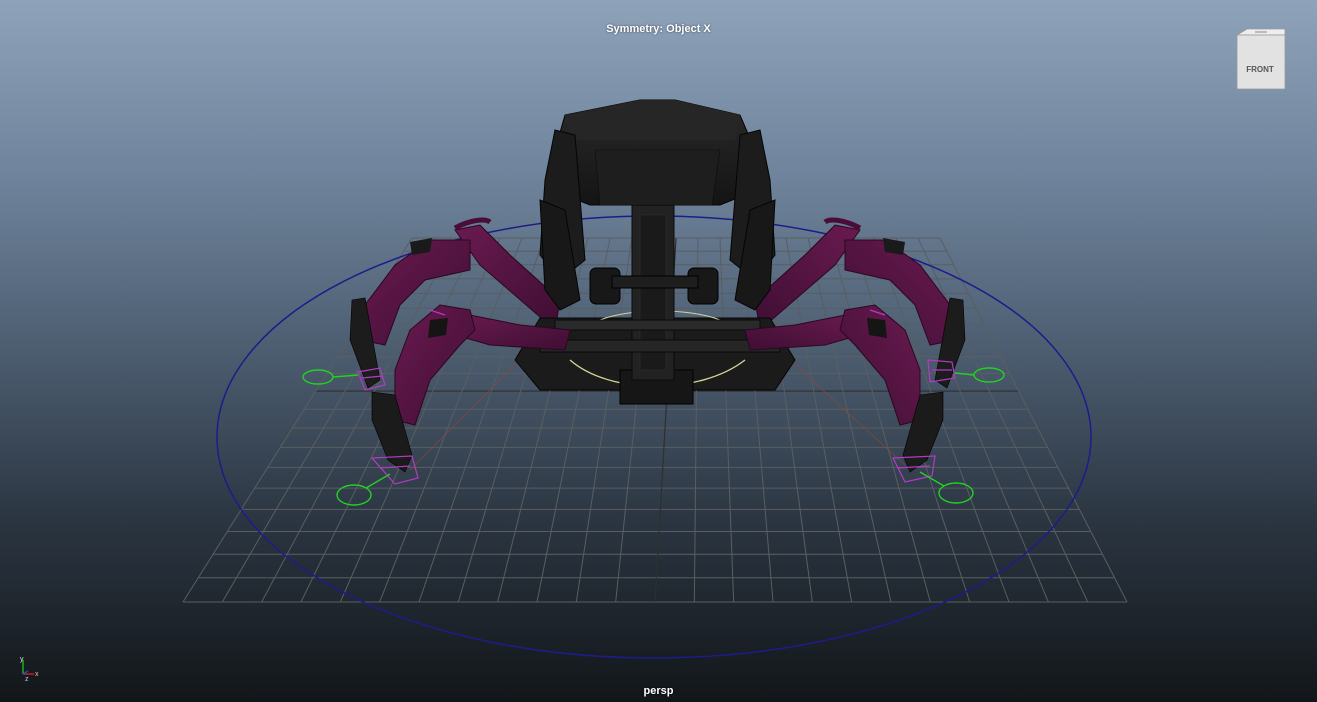 This screenshot has height=702, width=1317. Describe the element at coordinates (22, 659) in the screenshot. I see `axis-y-label: y` at that location.